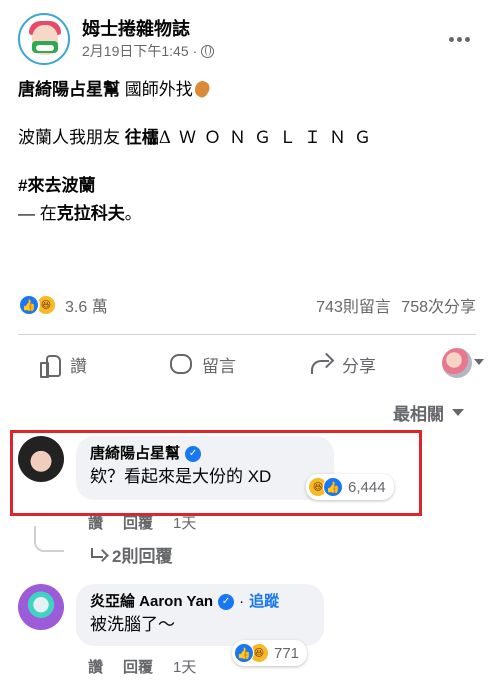 The image size is (494, 683). I want to click on post-line-2-spaced: ΔＷＯＮＧＬＩＮＧ, so click(269, 138).